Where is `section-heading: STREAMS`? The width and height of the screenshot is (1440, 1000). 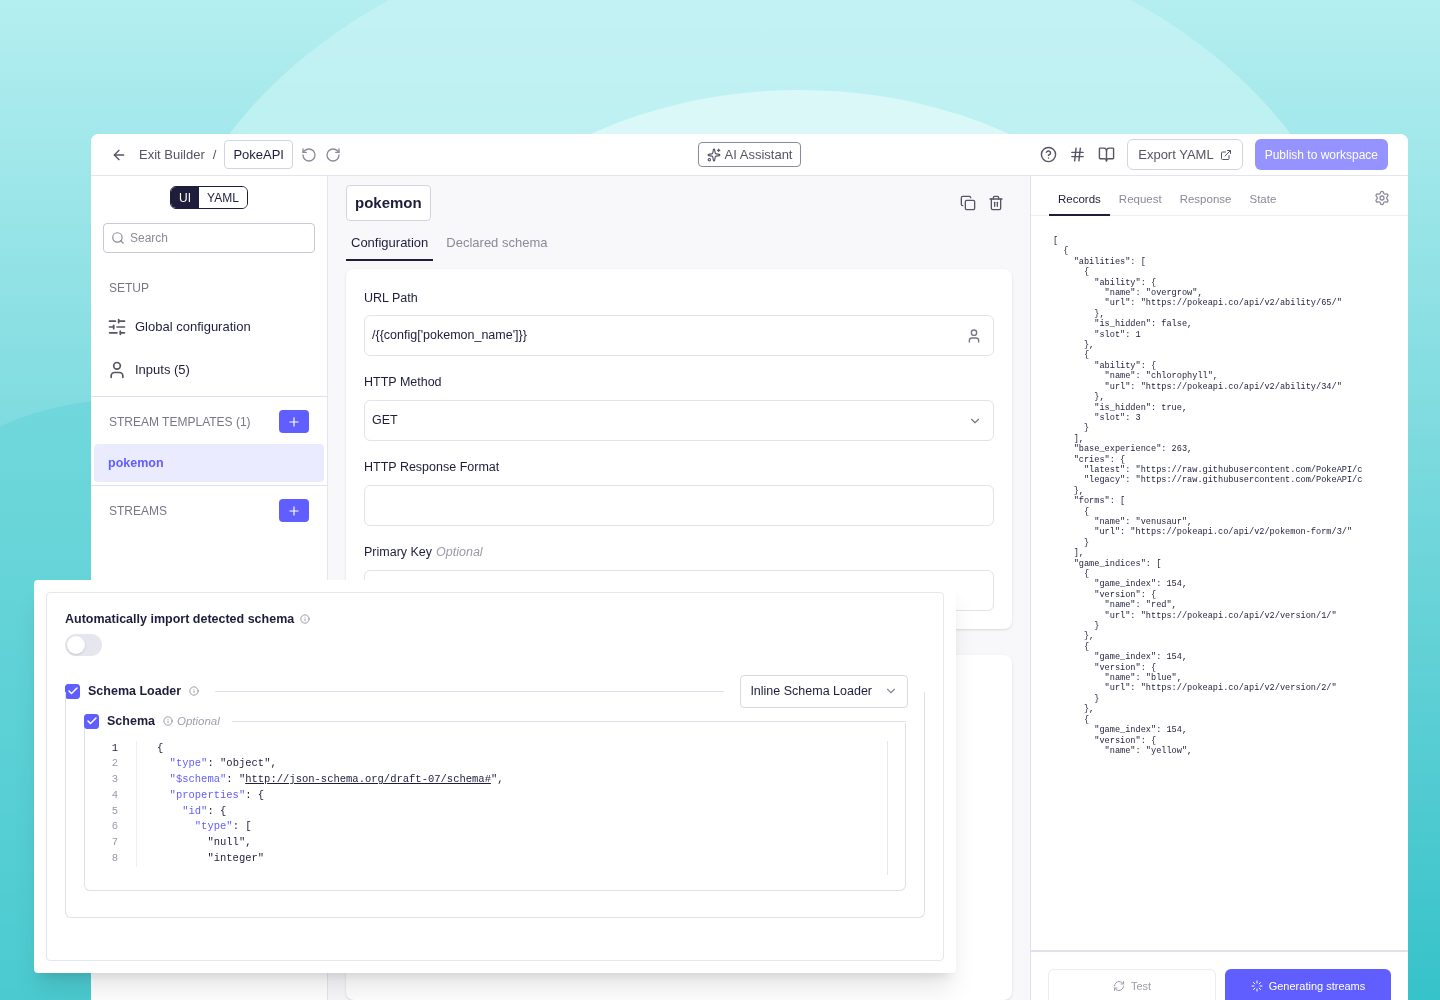
section-heading: STREAMS is located at coordinates (138, 511).